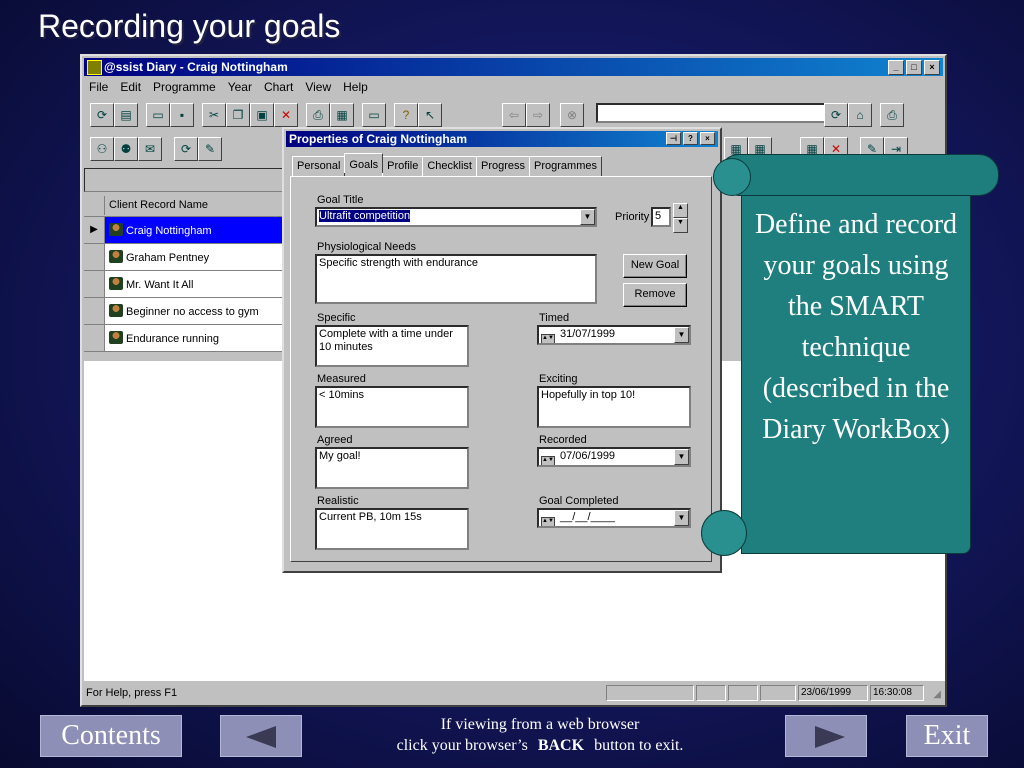 The width and height of the screenshot is (1024, 768). Describe the element at coordinates (184, 87) in the screenshot. I see `menu-programme: Programme` at that location.